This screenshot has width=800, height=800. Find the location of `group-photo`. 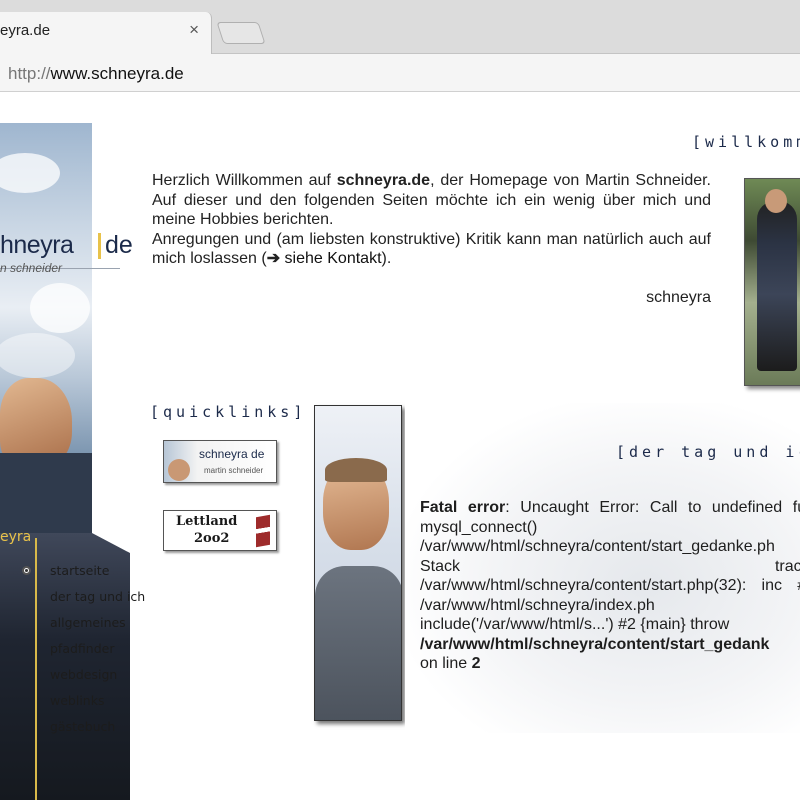

group-photo is located at coordinates (772, 282).